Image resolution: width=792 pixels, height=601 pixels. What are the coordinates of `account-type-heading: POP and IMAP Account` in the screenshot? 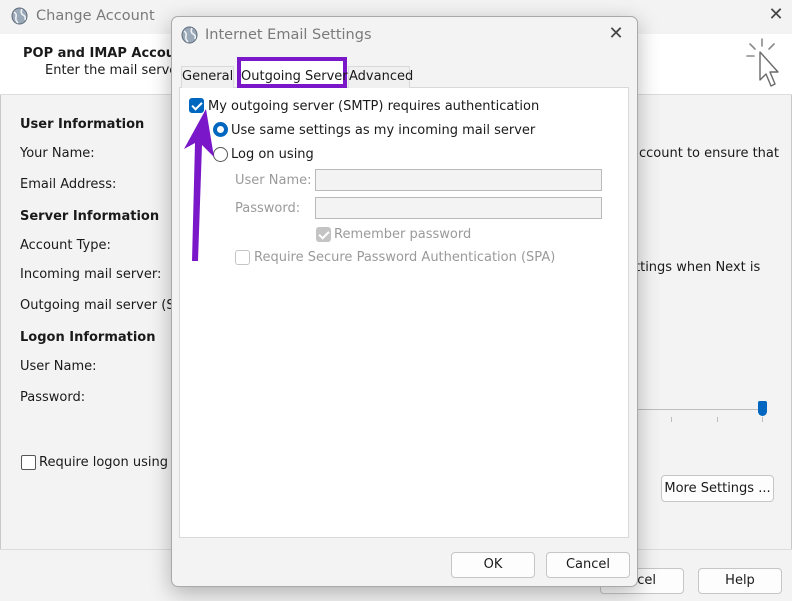 It's located at (107, 53).